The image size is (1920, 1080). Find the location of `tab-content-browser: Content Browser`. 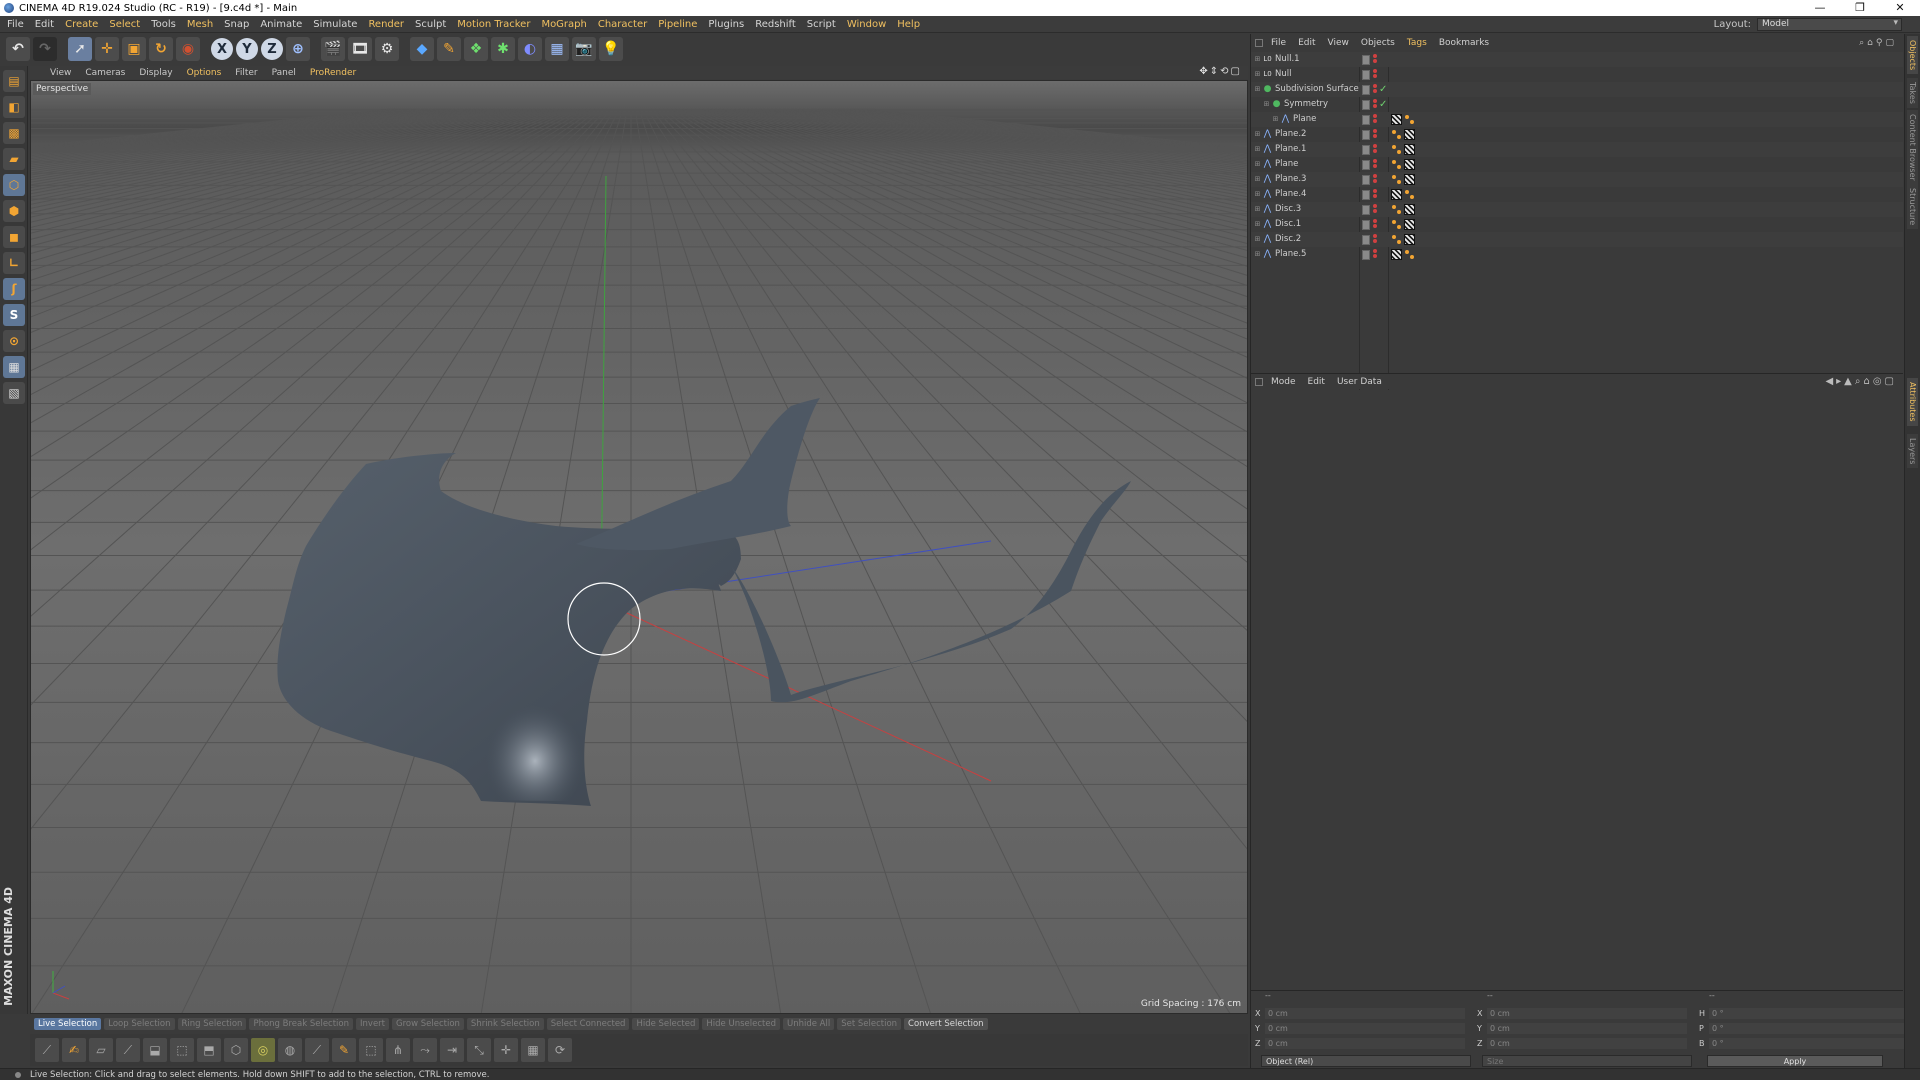

tab-content-browser: Content Browser is located at coordinates (1912, 147).